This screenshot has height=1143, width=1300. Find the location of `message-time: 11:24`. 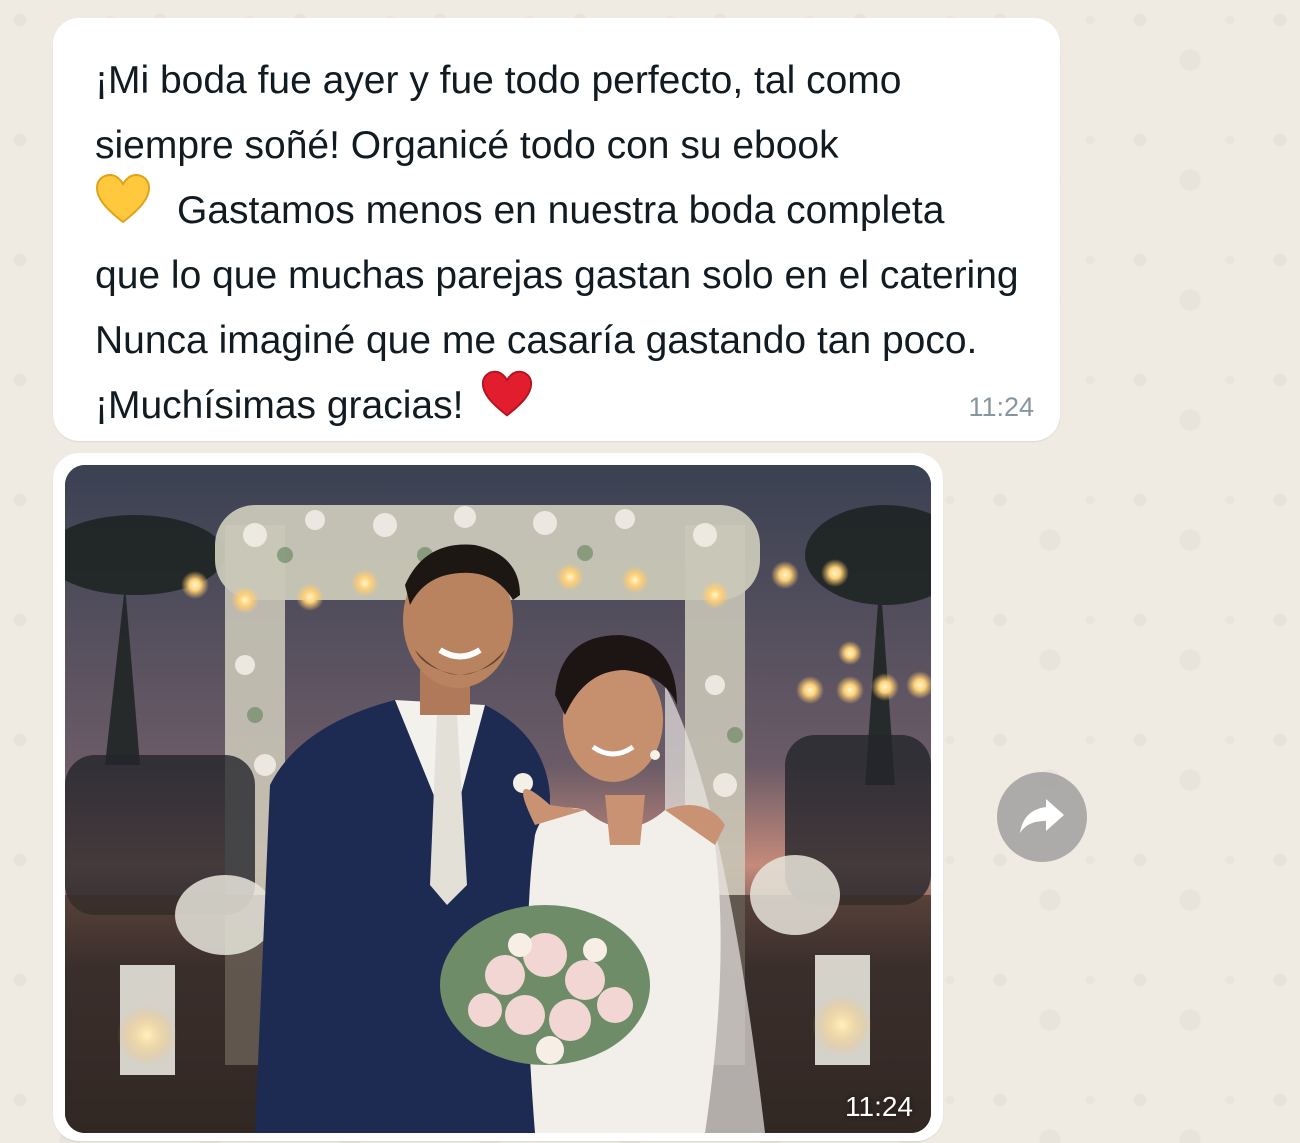

message-time: 11:24 is located at coordinates (1001, 407).